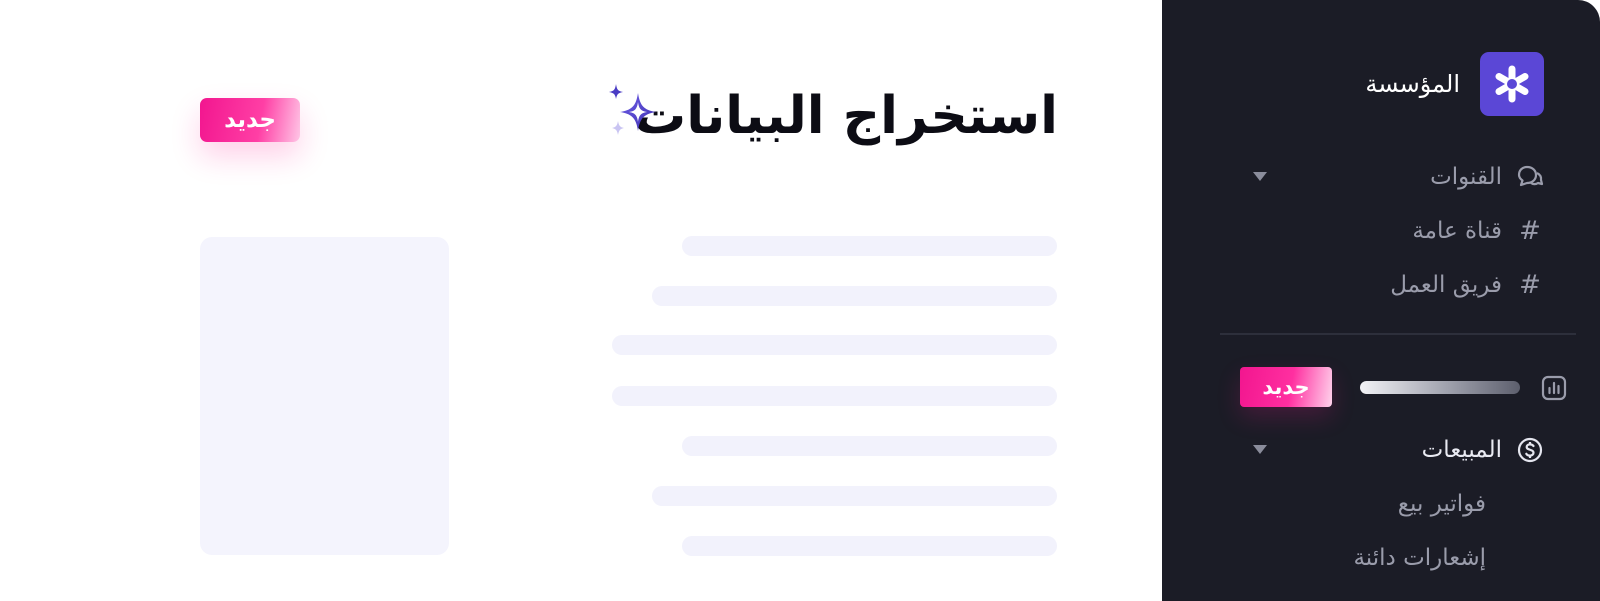  I want to click on page-title: استخراج البيانات, so click(845, 116).